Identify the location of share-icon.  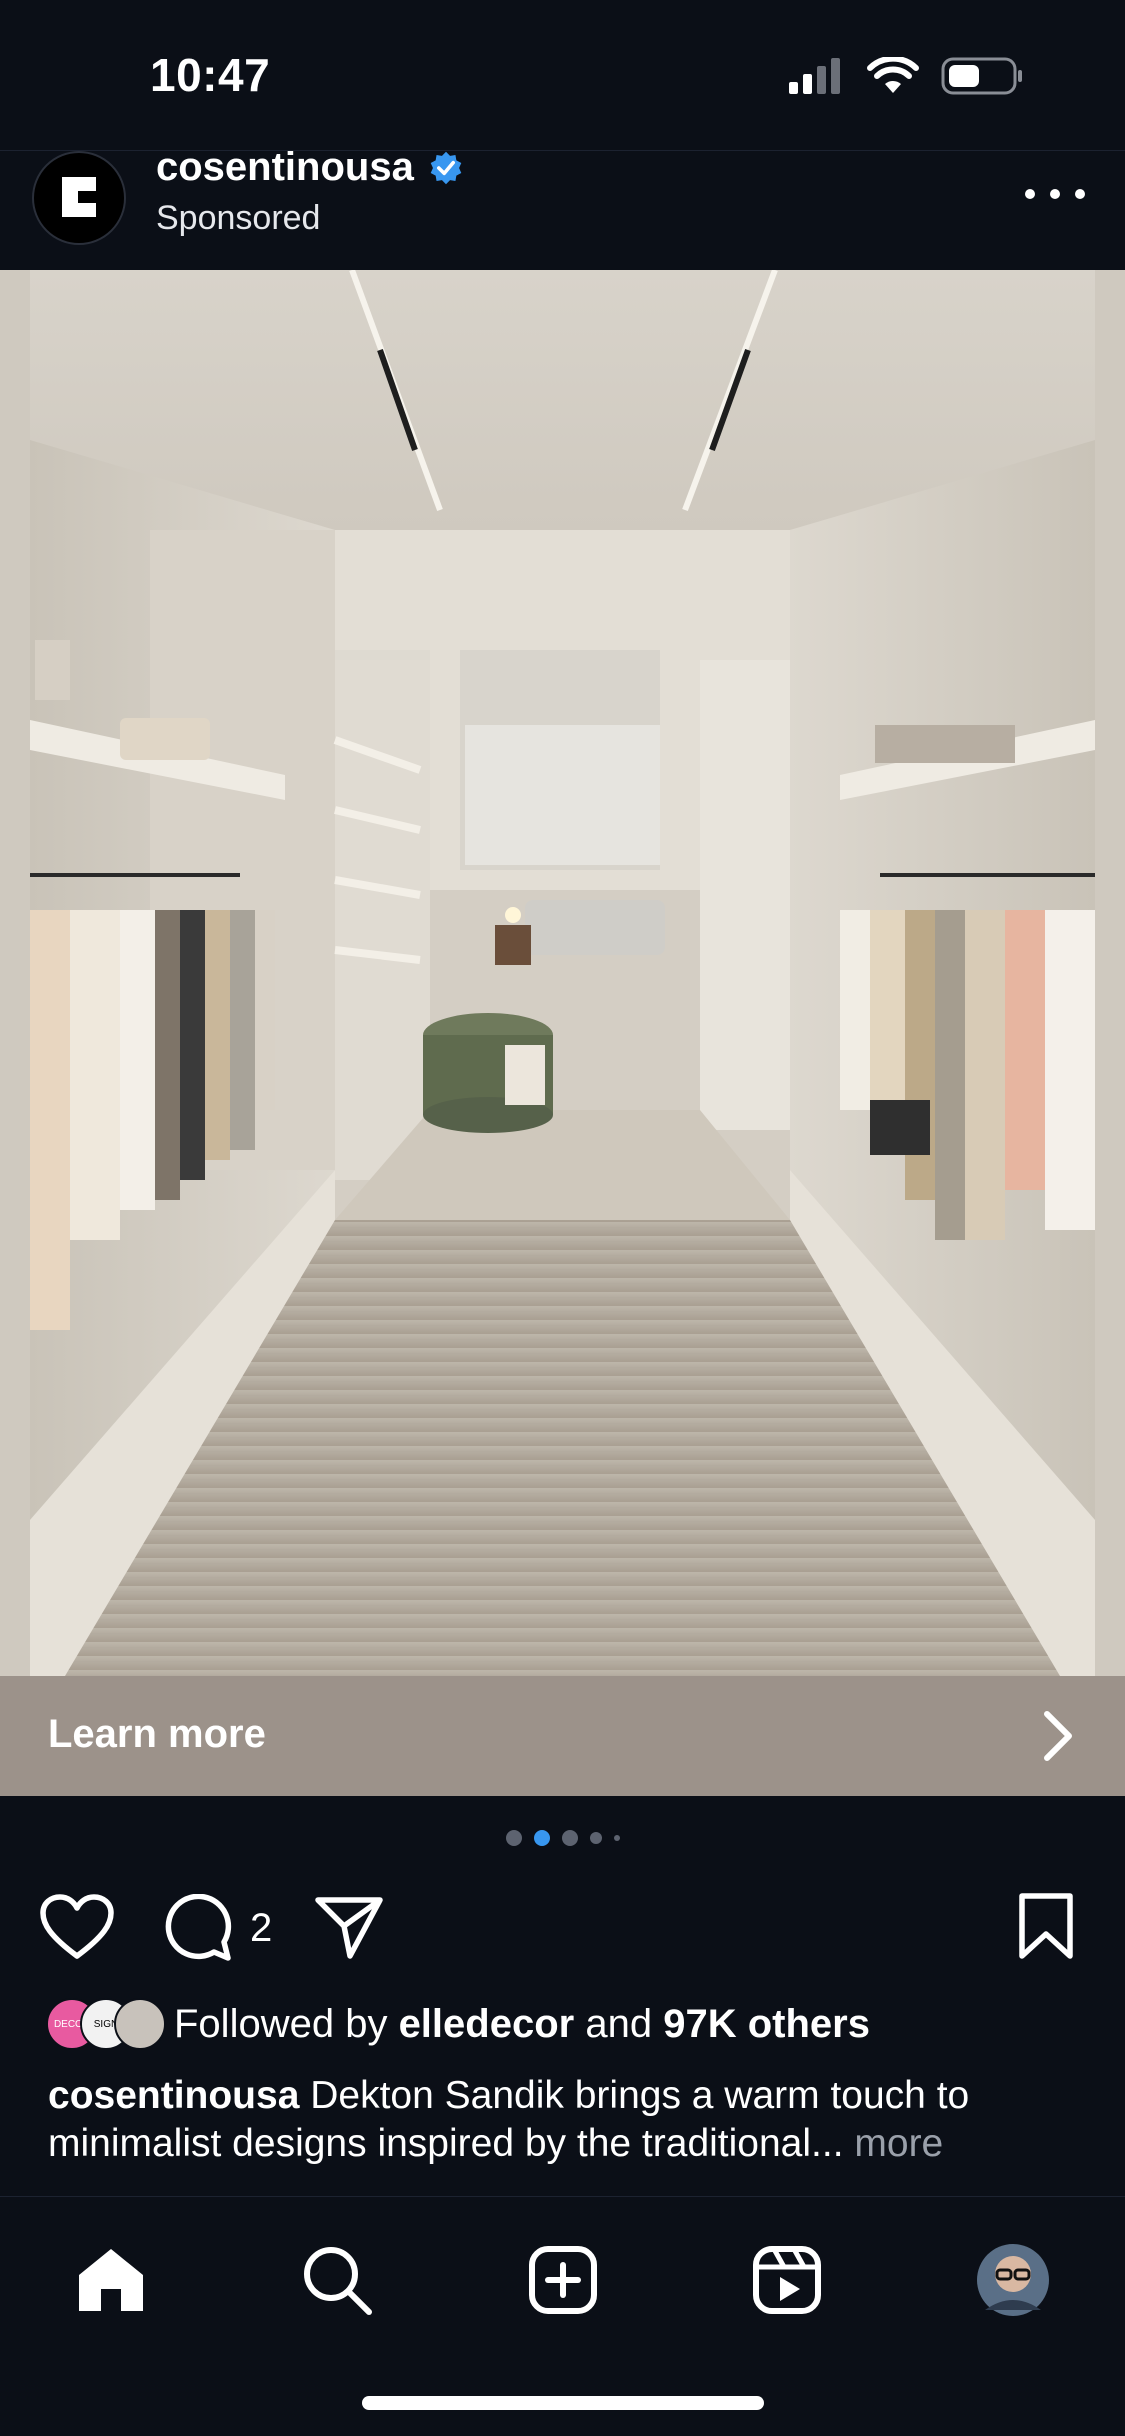
(349, 1927).